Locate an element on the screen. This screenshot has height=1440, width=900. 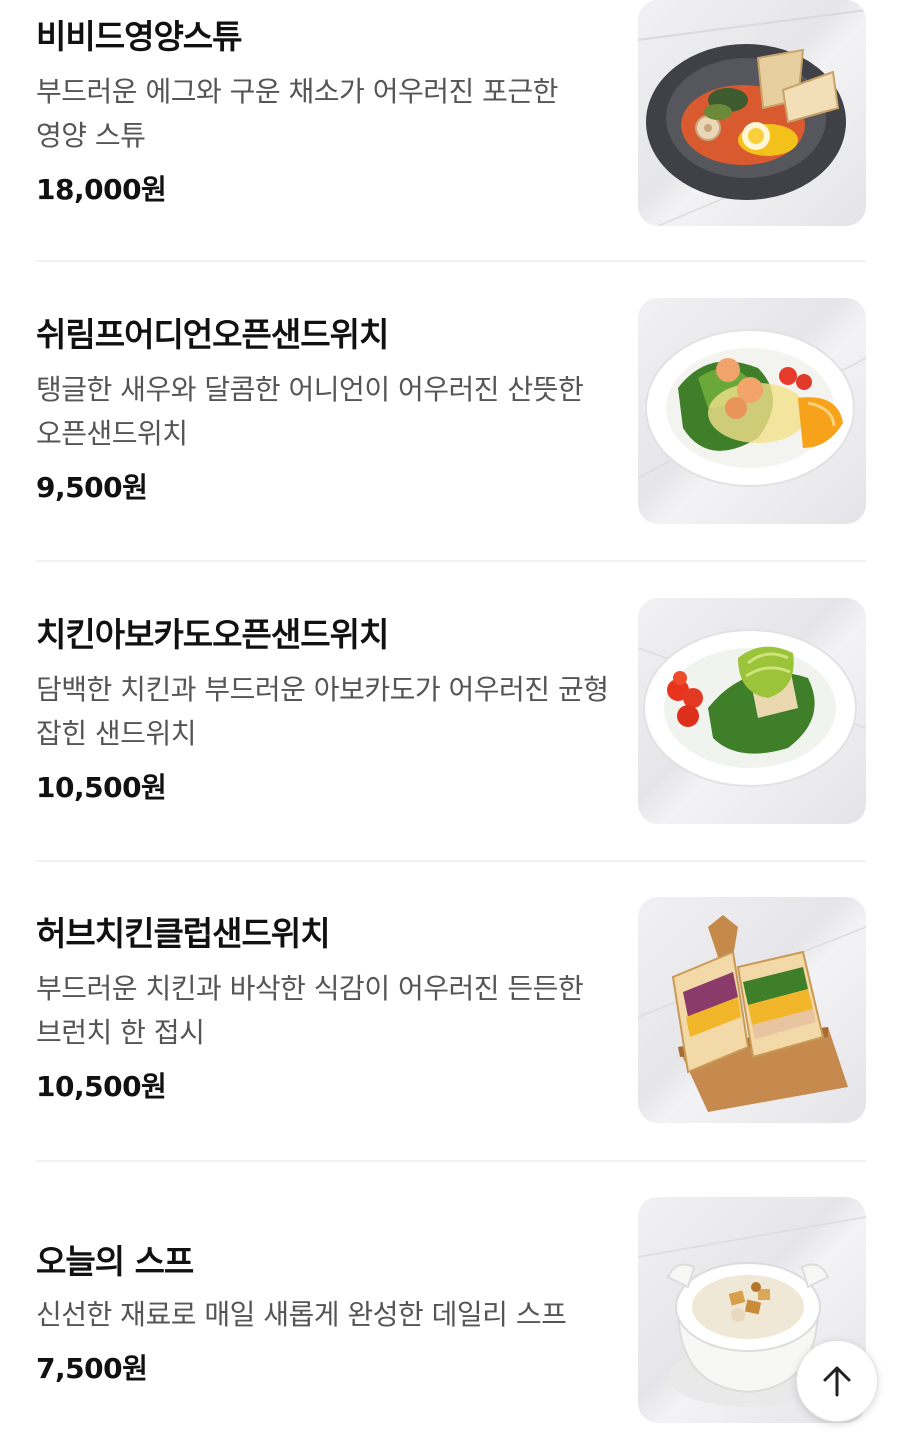
menu-item: 오늘의 스프 신선한 재료로 매일 새롭게 완성한 데일리 스프 7,500원 is located at coordinates (451, 1310).